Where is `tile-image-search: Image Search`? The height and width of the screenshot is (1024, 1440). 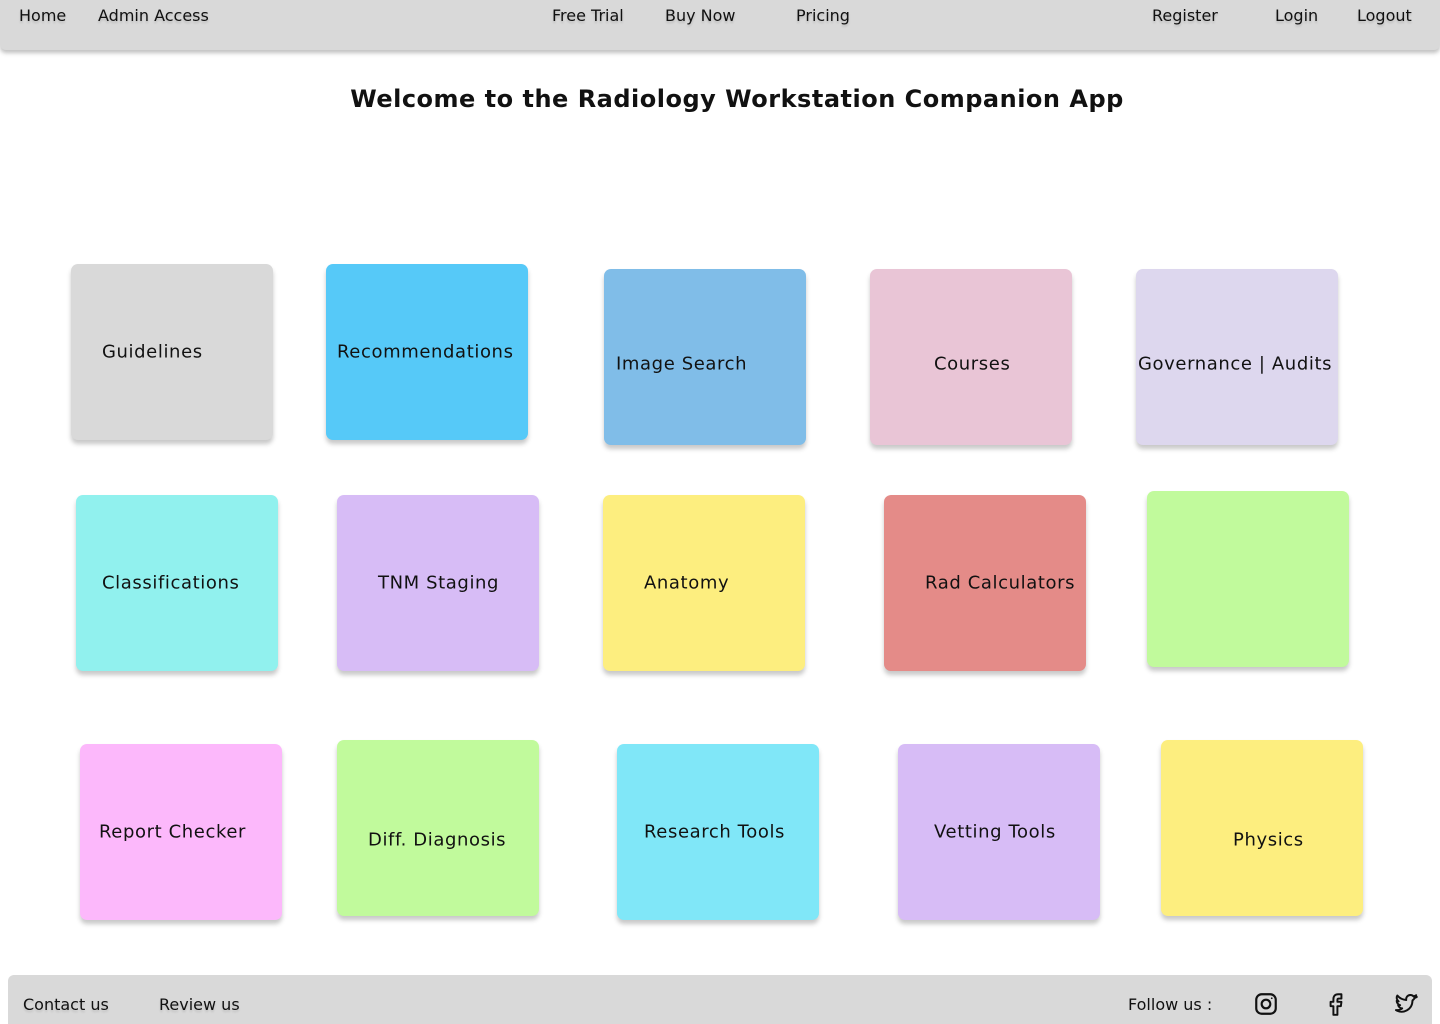
tile-image-search: Image Search is located at coordinates (705, 357).